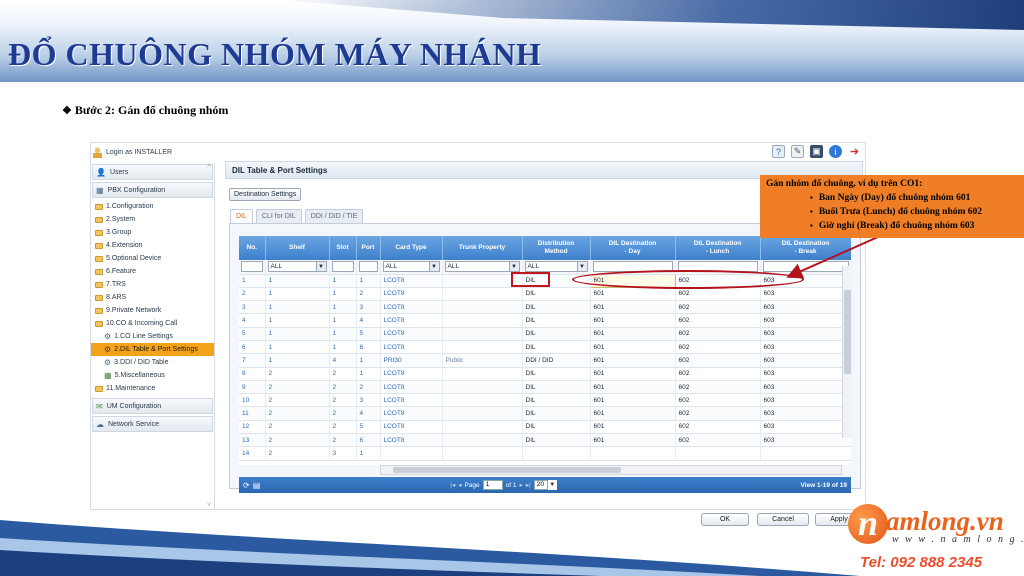 The image size is (1024, 576). I want to click on sidebar-item-feature: 6.Feature, so click(152, 271).